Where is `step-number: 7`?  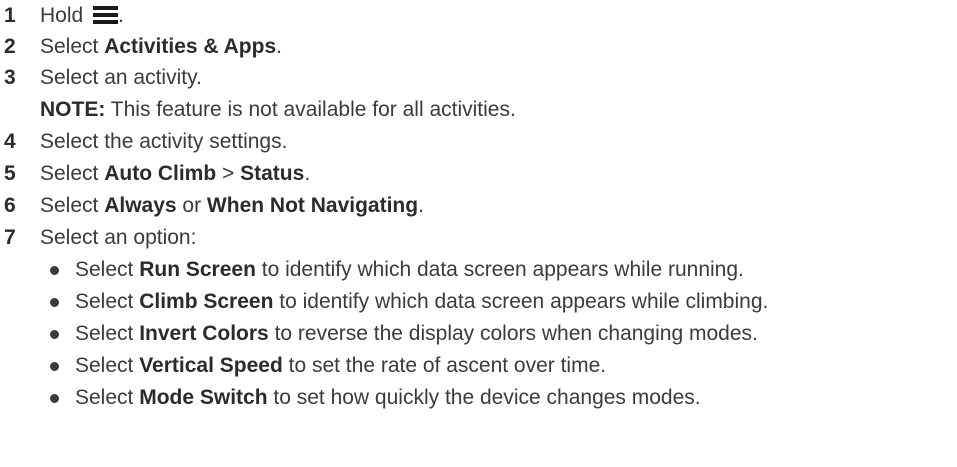
step-number: 7 is located at coordinates (10, 237).